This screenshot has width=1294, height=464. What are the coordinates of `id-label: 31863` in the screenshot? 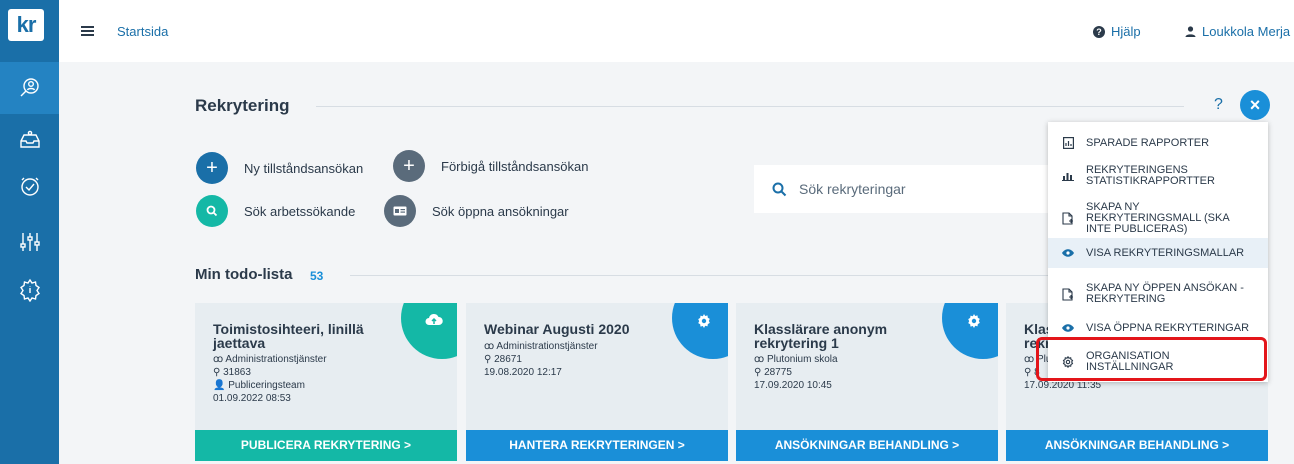 It's located at (237, 372).